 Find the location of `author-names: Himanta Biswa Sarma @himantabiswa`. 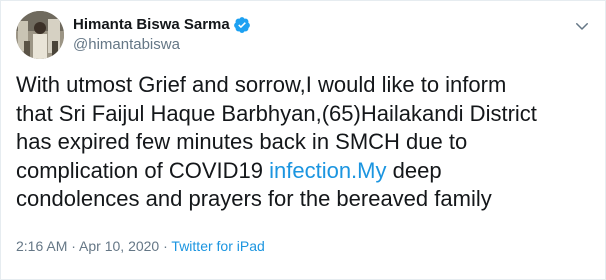

author-names: Himanta Biswa Sarma @himantabiswa is located at coordinates (162, 35).